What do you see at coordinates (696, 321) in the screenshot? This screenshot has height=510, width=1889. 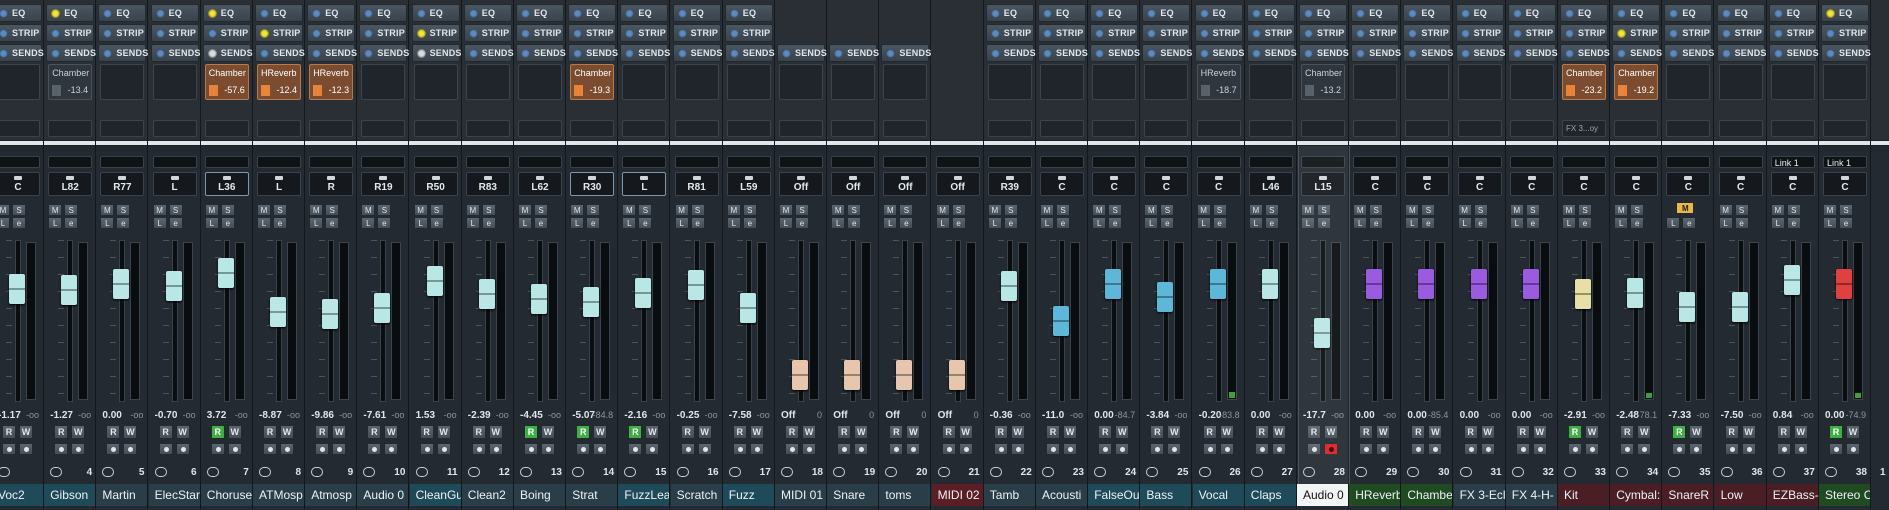 I see `fader-track` at bounding box center [696, 321].